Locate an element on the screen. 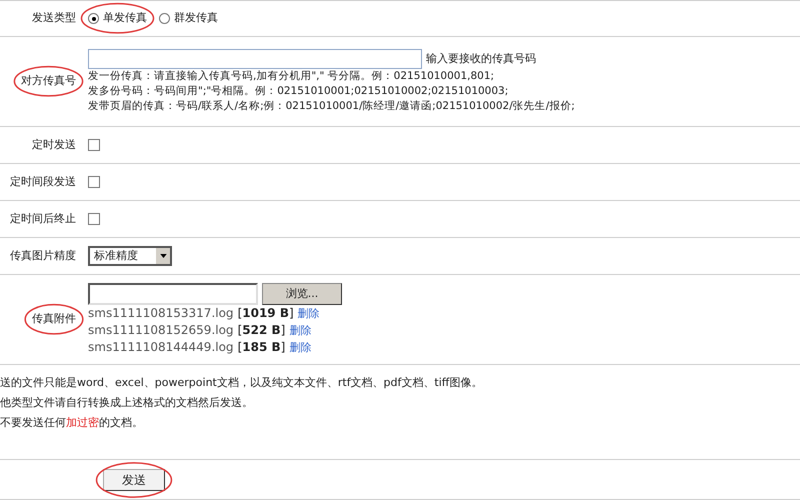 The image size is (800, 500). dropdown-arrow-icon is located at coordinates (163, 256).